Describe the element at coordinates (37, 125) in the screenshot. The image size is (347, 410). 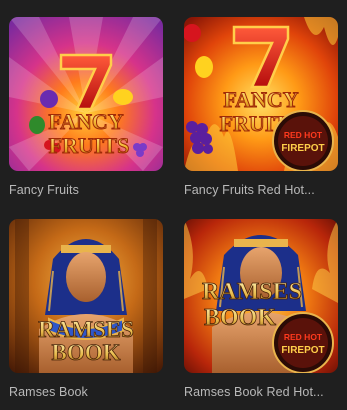
I see `melon-icon` at that location.